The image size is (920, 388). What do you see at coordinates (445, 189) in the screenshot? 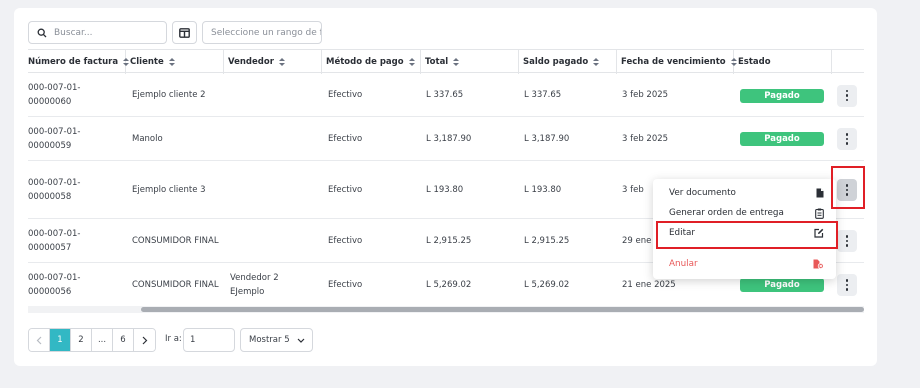
I see `total-cell: L 193.80` at bounding box center [445, 189].